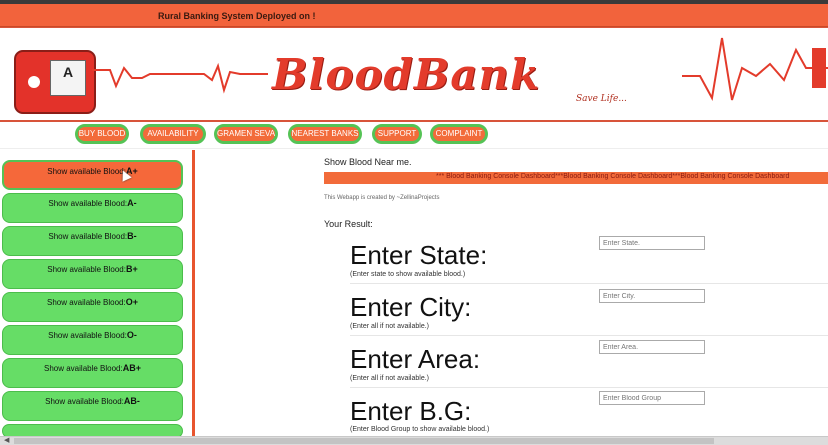 Image resolution: width=828 pixels, height=445 pixels. What do you see at coordinates (131, 368) in the screenshot?
I see `sidebar-item-group: AB+` at bounding box center [131, 368].